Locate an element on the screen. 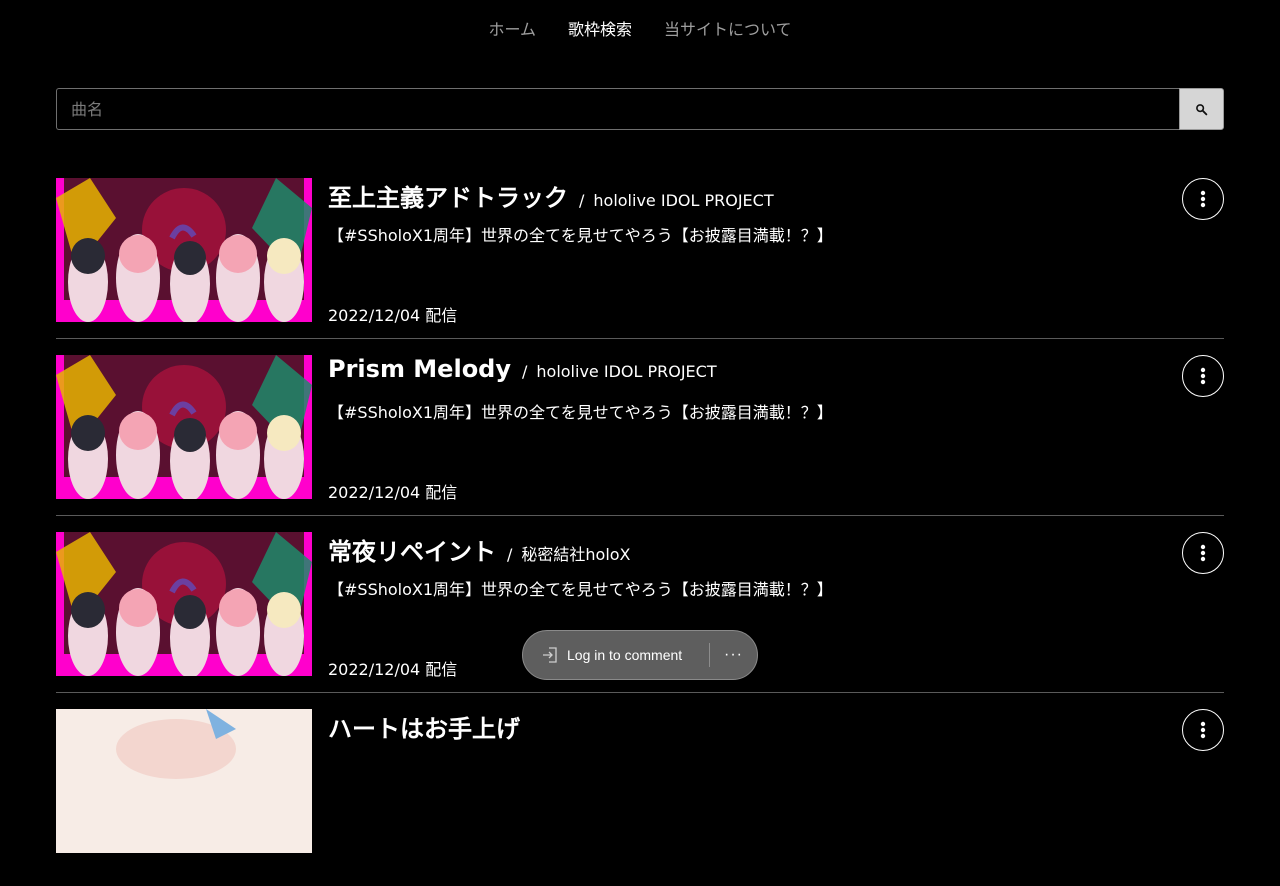 The image size is (1280, 886). song-search-bar is located at coordinates (640, 109).